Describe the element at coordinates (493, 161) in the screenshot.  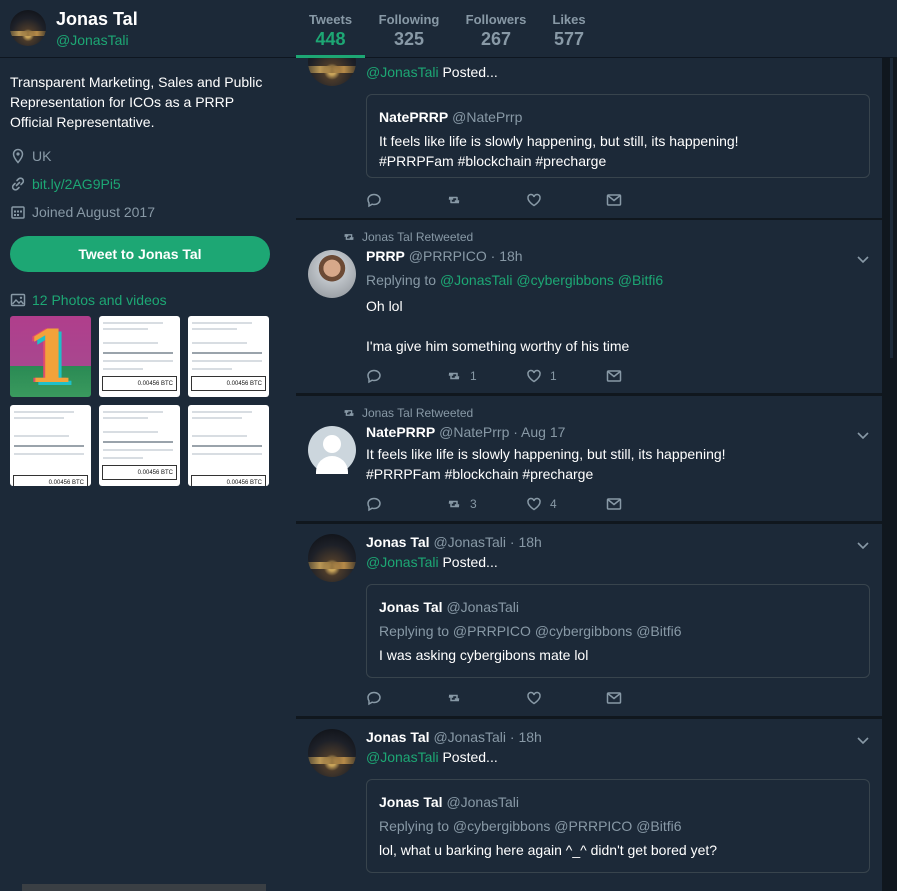
I see `quoted-tweet-hashtags: #PRRPFam #blockchain #precharge` at that location.